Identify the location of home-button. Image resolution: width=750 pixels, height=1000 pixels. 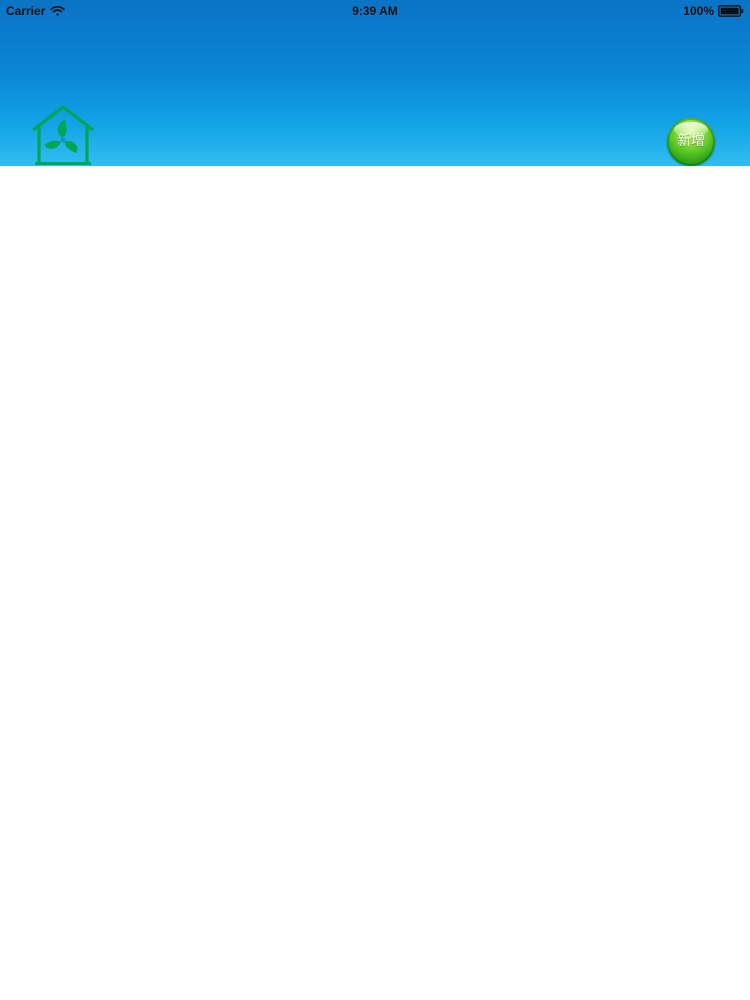
(63, 135).